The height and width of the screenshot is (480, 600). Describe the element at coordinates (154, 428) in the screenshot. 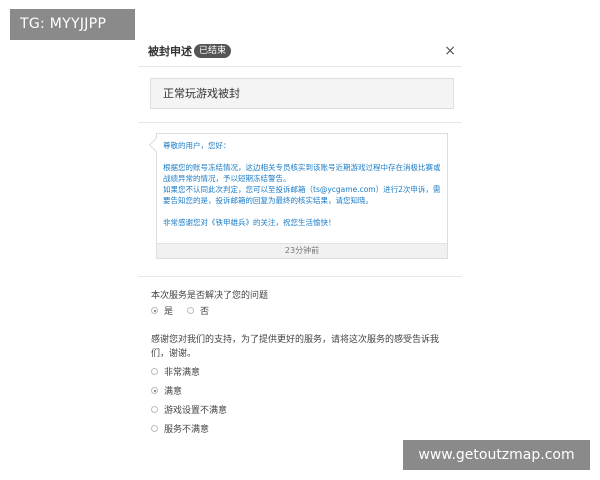

I see `radio-service` at that location.